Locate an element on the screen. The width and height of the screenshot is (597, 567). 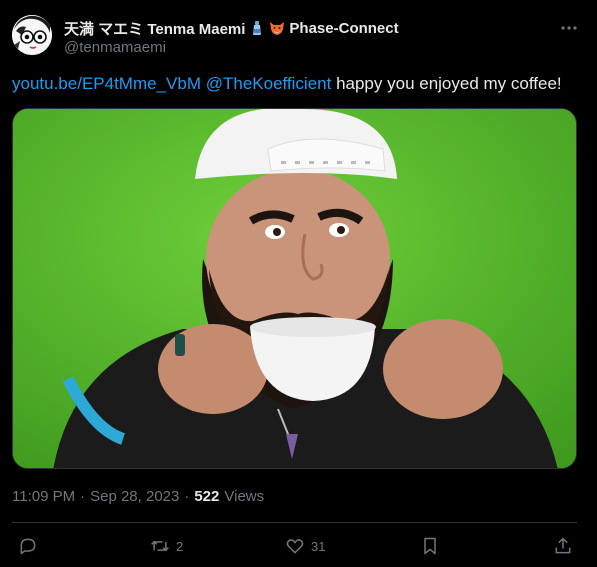
views-label: Views is located at coordinates (244, 496).